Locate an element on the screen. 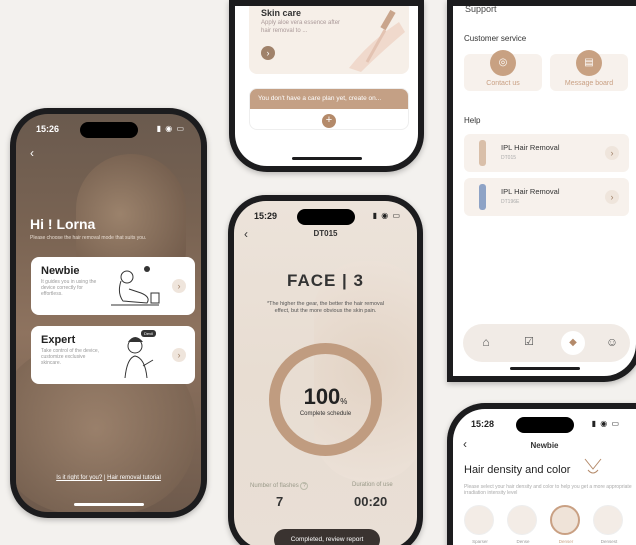 This screenshot has width=636, height=545. face-level: FACE | 3 is located at coordinates (325, 280).